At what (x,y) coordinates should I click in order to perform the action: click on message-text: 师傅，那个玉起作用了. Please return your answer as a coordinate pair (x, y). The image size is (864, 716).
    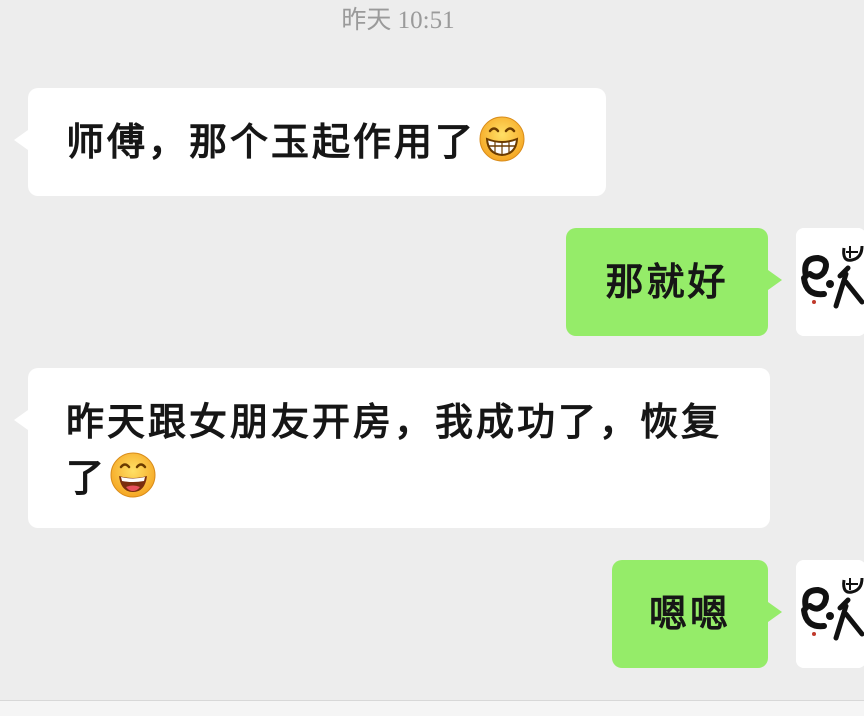
    Looking at the image, I should click on (271, 141).